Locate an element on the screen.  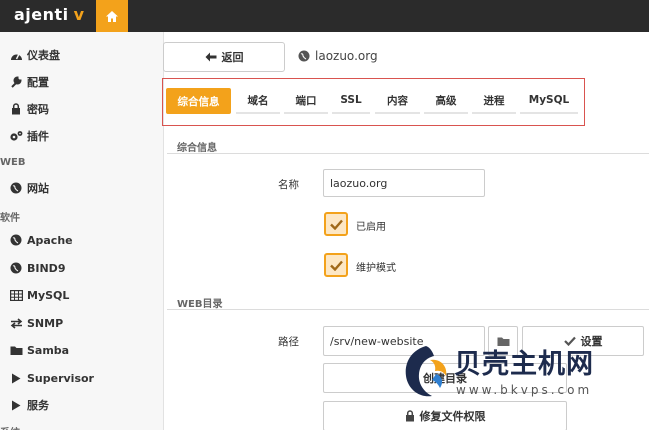
section-heading-webdir: WEB目录 is located at coordinates (200, 304).